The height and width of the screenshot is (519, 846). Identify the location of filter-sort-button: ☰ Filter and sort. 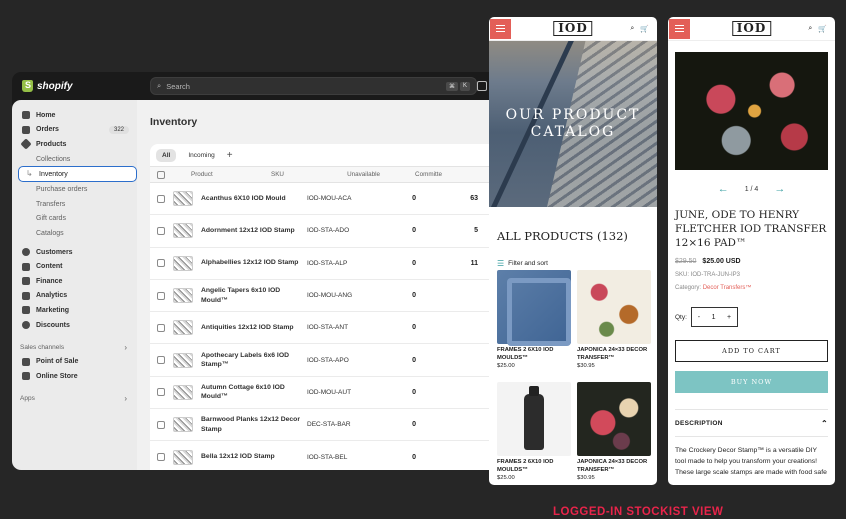
(573, 261).